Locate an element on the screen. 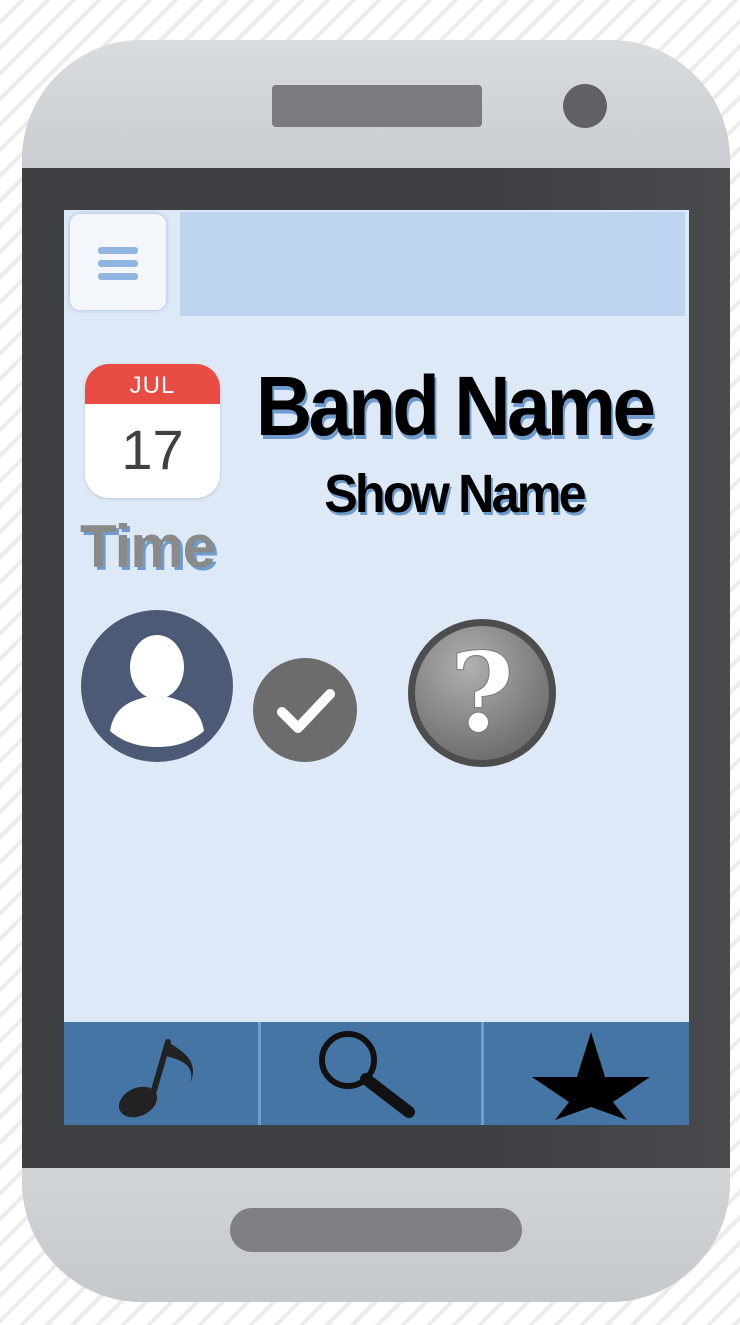 The width and height of the screenshot is (740, 1325). home-button is located at coordinates (376, 1230).